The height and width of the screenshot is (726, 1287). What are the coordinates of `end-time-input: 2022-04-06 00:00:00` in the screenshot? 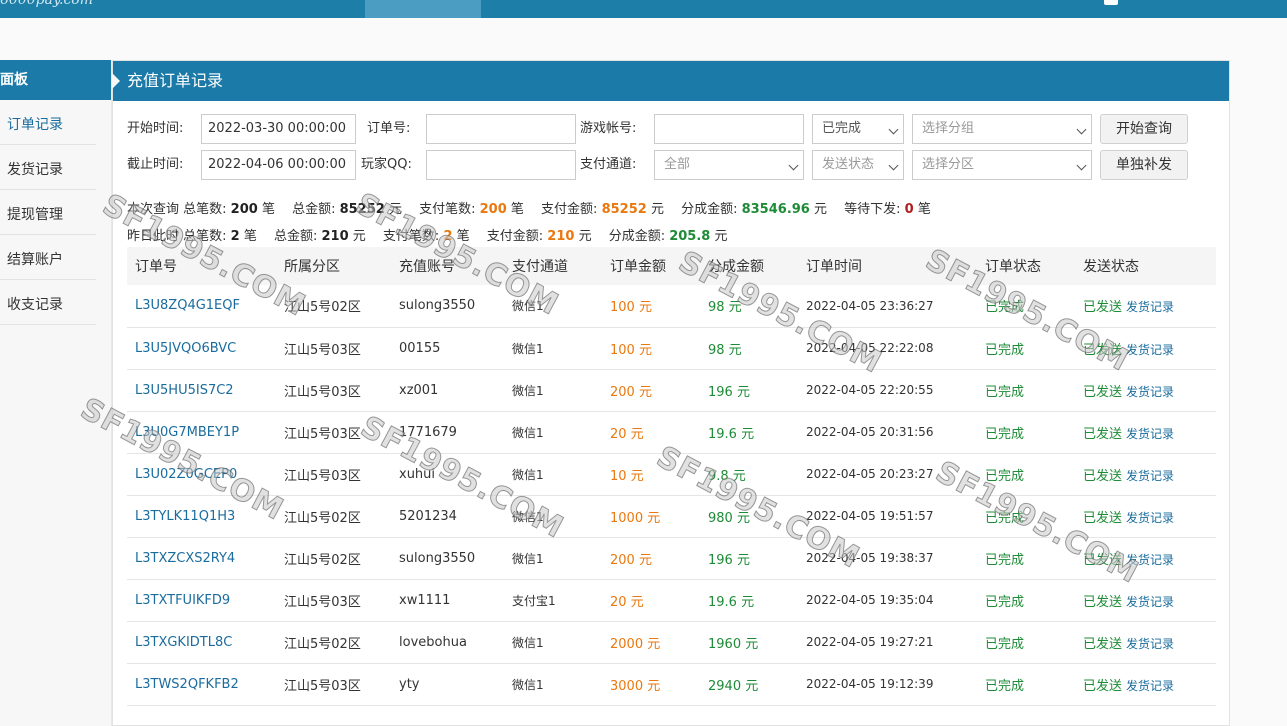 It's located at (278, 165).